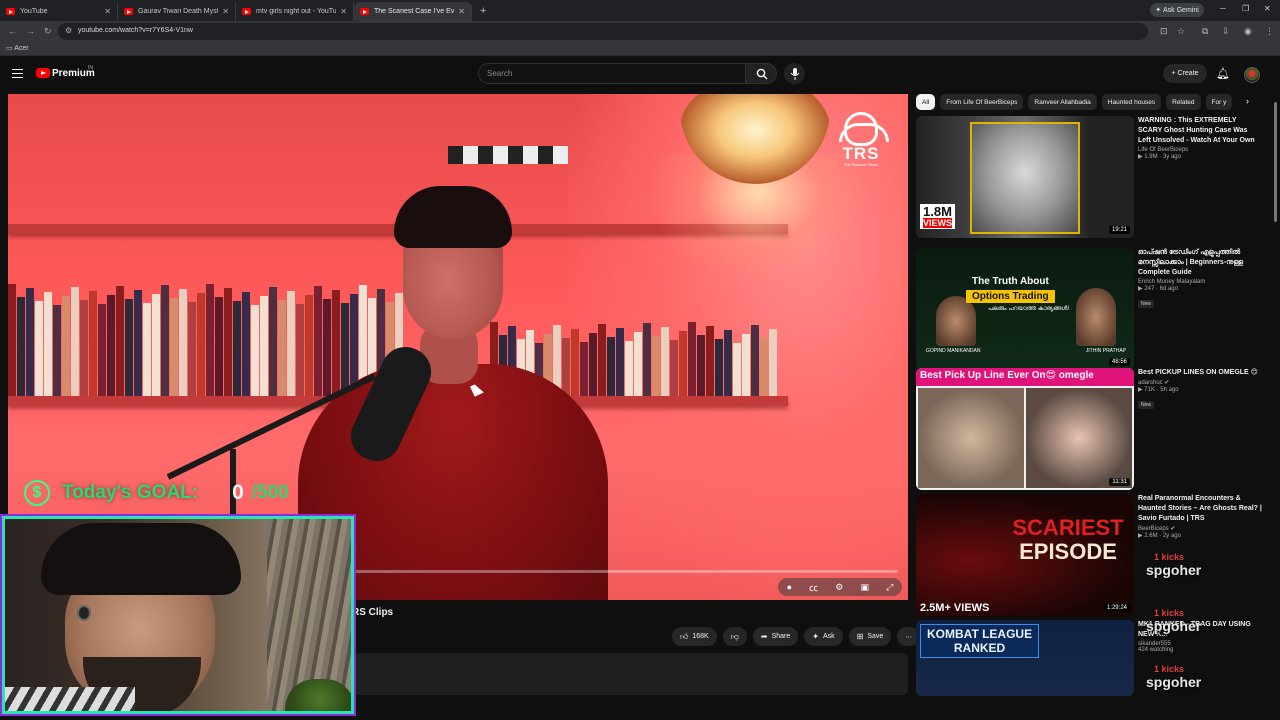 This screenshot has height=720, width=1280. I want to click on youtube-masthead: Premium IN Search + Create 🔔︎, so click(640, 75).